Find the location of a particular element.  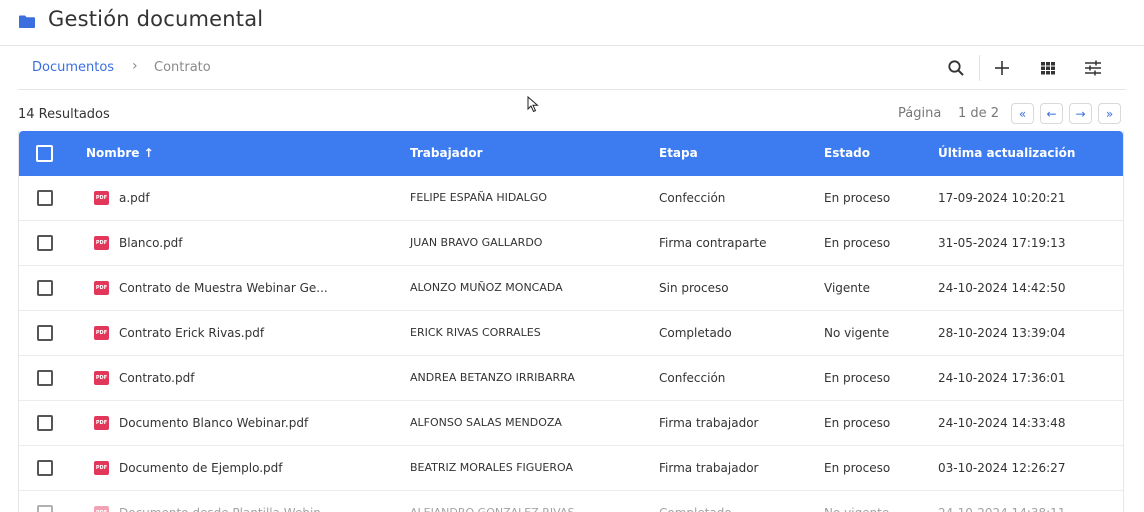

page-header: Gestión documental is located at coordinates (572, 23).